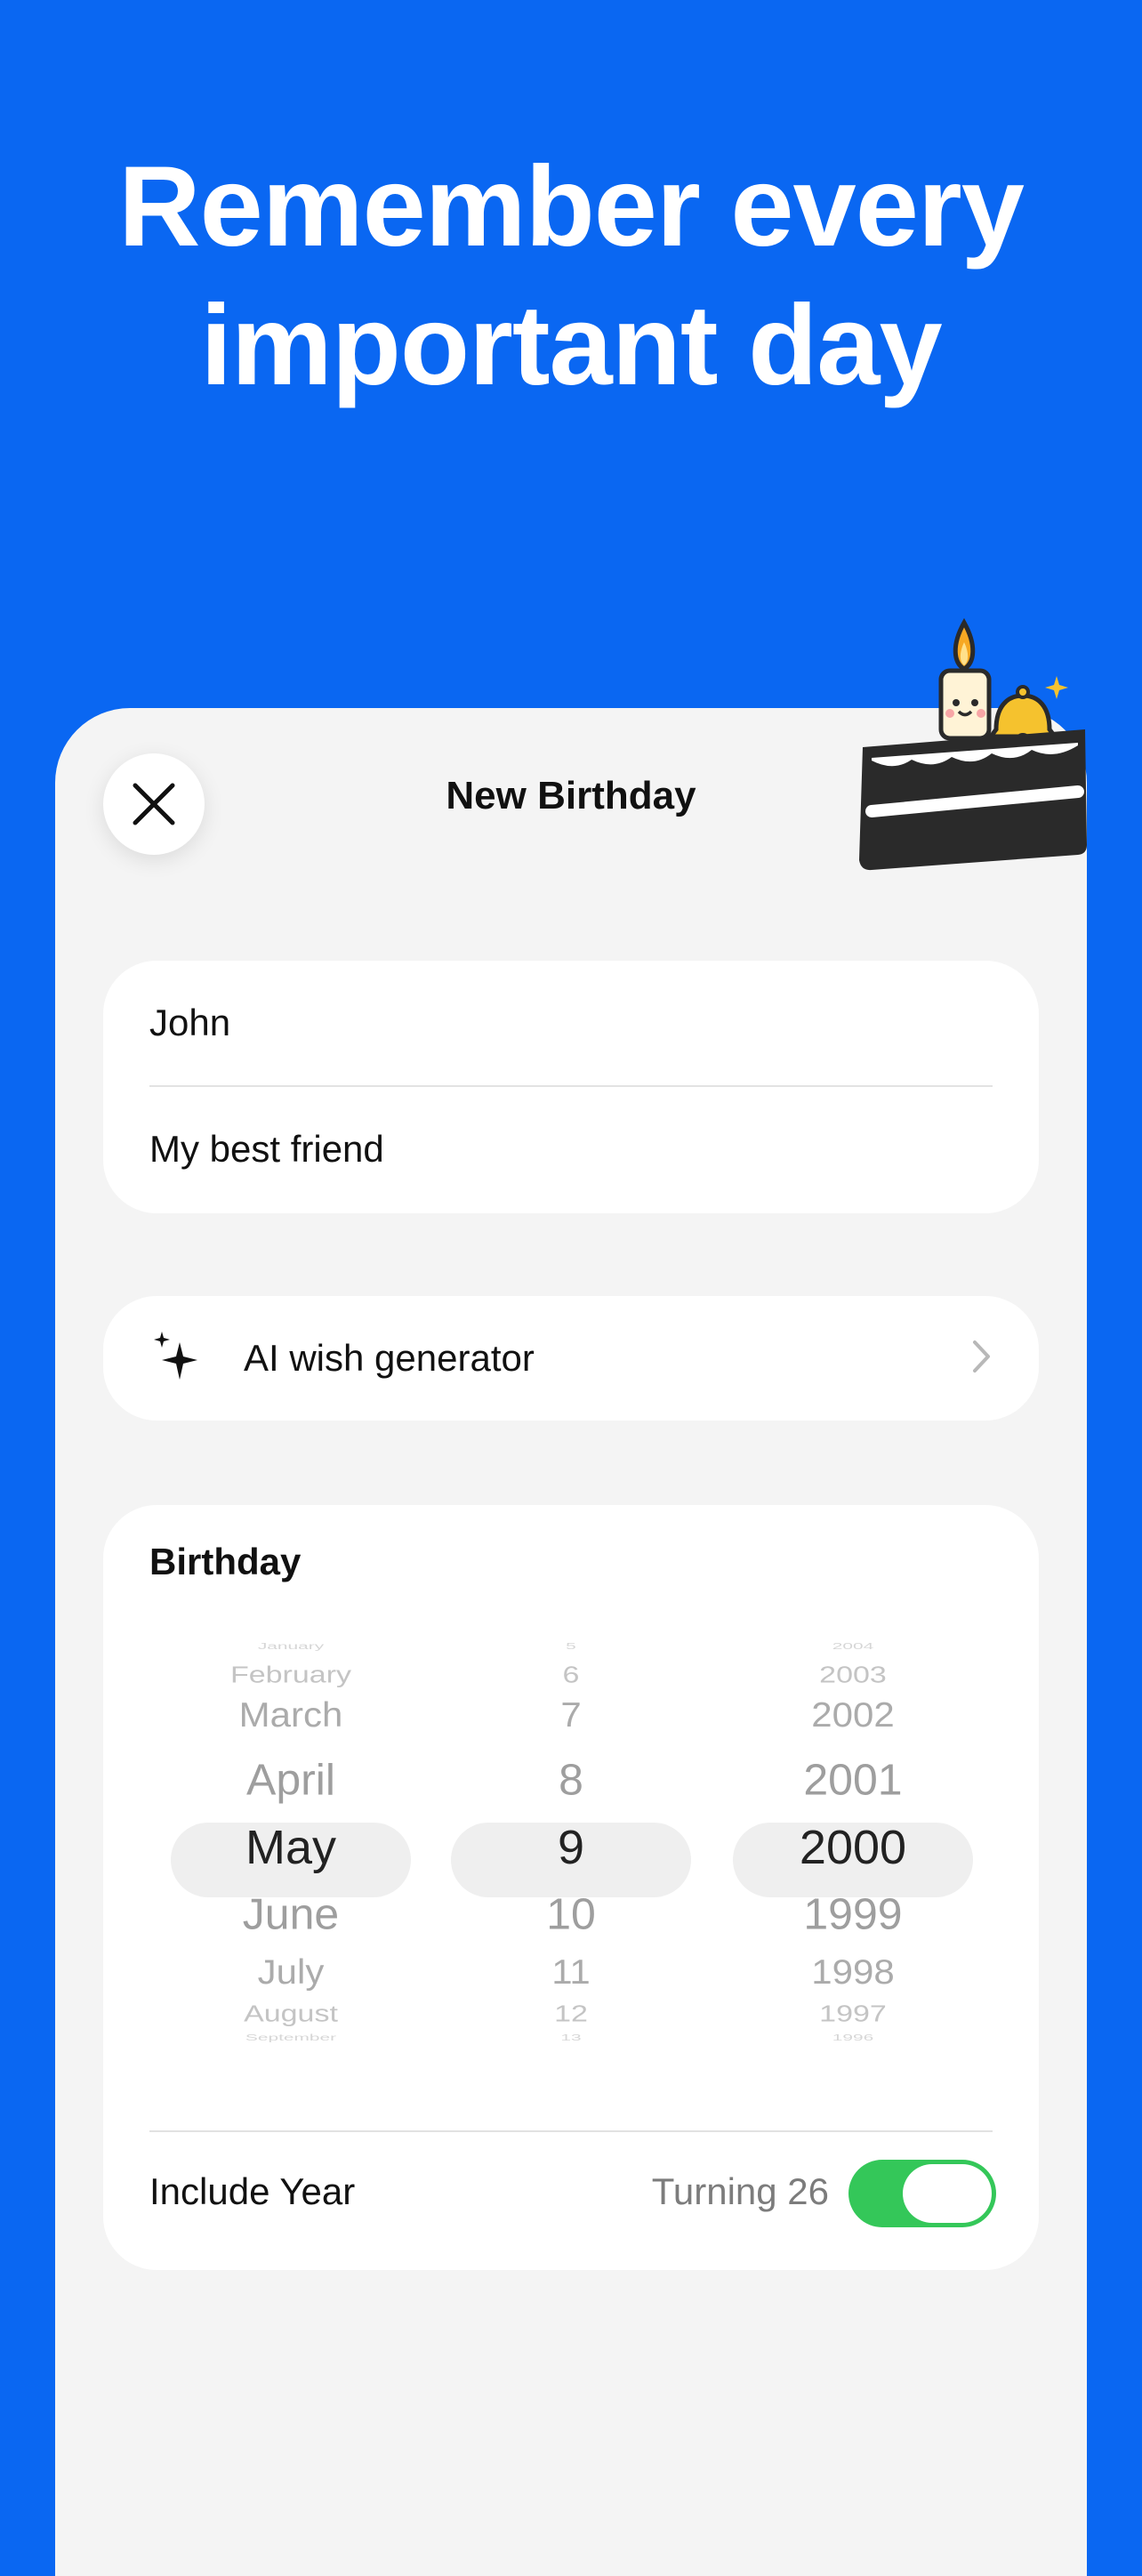 Image resolution: width=1142 pixels, height=2576 pixels. What do you see at coordinates (252, 2191) in the screenshot?
I see `include-year-label: Include Year` at bounding box center [252, 2191].